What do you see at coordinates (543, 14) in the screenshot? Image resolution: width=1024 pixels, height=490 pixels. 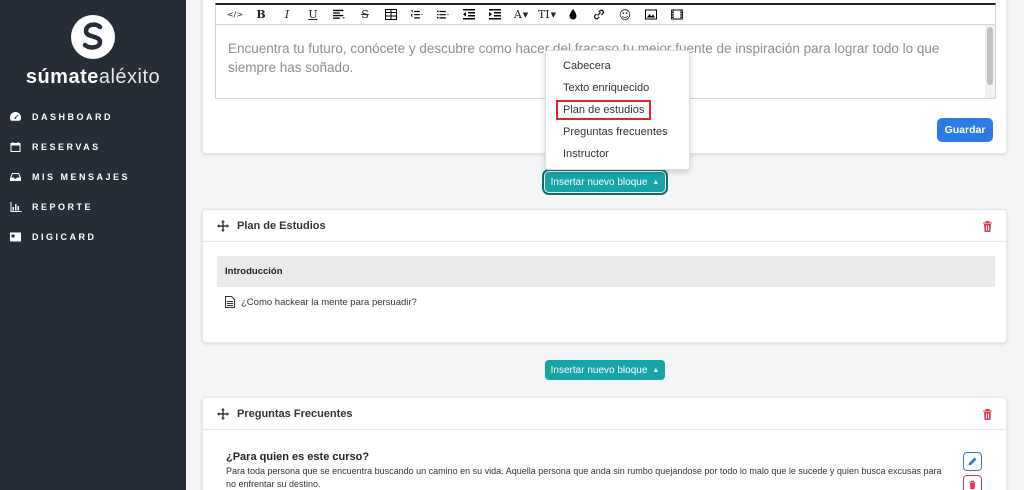 I see `font-size-label: TI` at bounding box center [543, 14].